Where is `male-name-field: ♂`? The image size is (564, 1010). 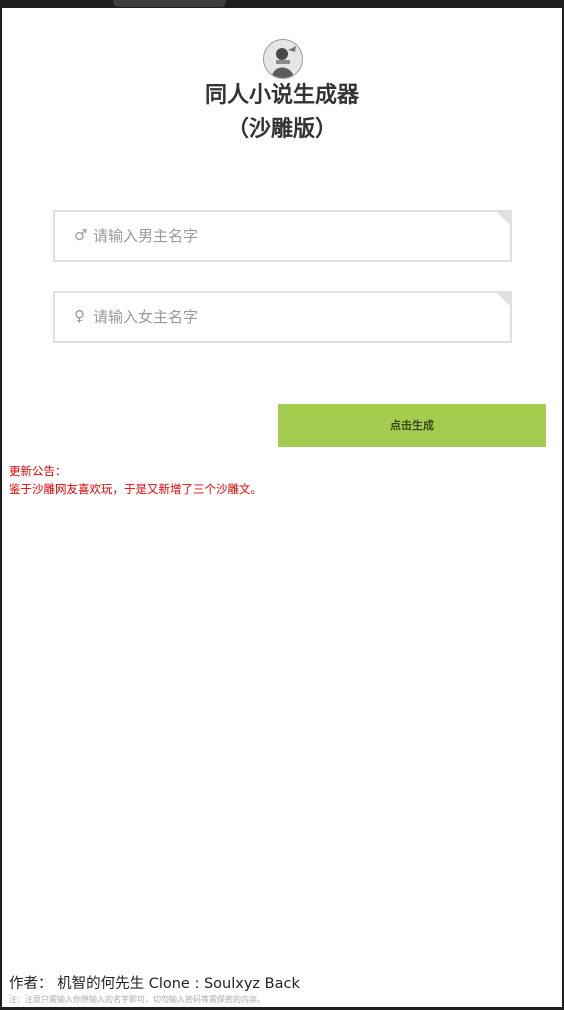
male-name-field: ♂ is located at coordinates (282, 236).